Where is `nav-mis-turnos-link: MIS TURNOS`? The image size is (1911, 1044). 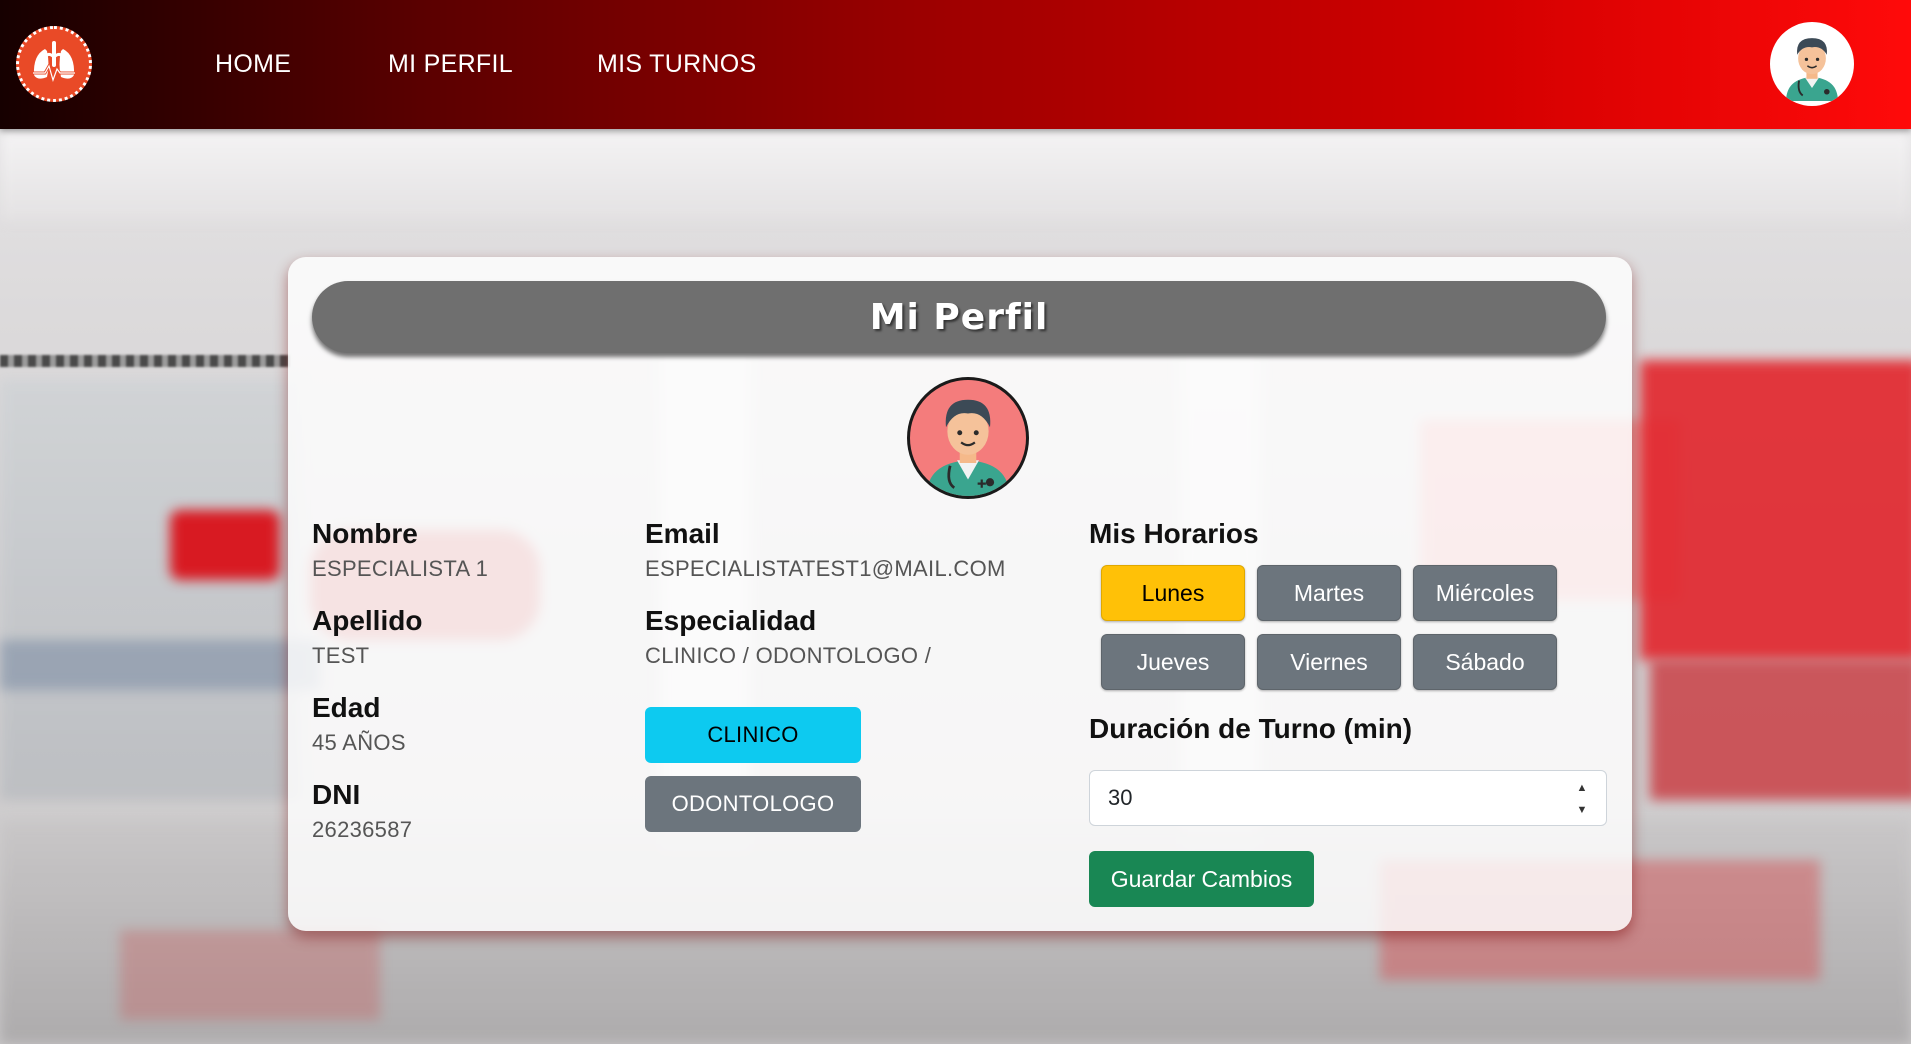 nav-mis-turnos-link: MIS TURNOS is located at coordinates (677, 64).